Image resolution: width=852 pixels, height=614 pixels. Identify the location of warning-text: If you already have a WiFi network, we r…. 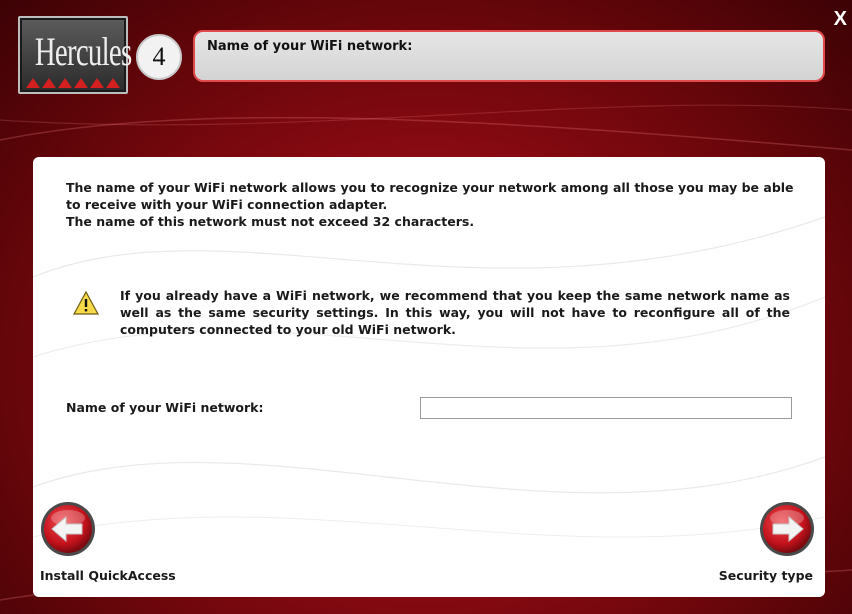
(455, 312).